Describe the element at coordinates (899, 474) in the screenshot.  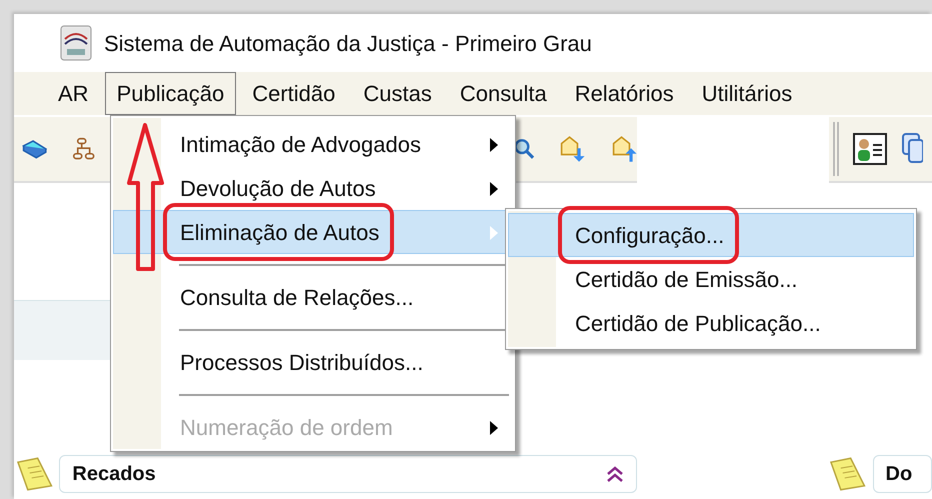
I see `panel-title: Do` at that location.